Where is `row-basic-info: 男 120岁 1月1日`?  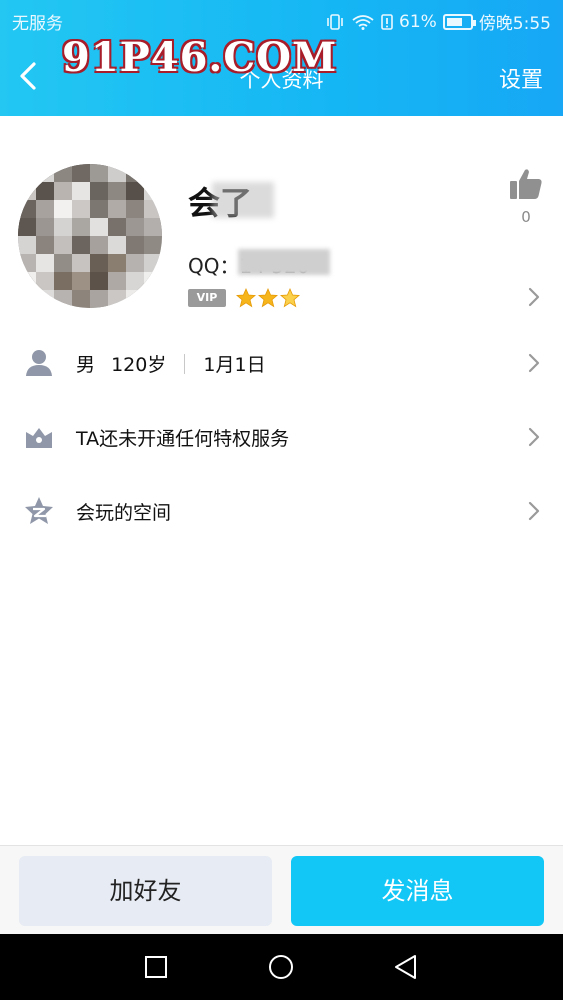
row-basic-info: 男 120岁 1月1日 is located at coordinates (281, 363).